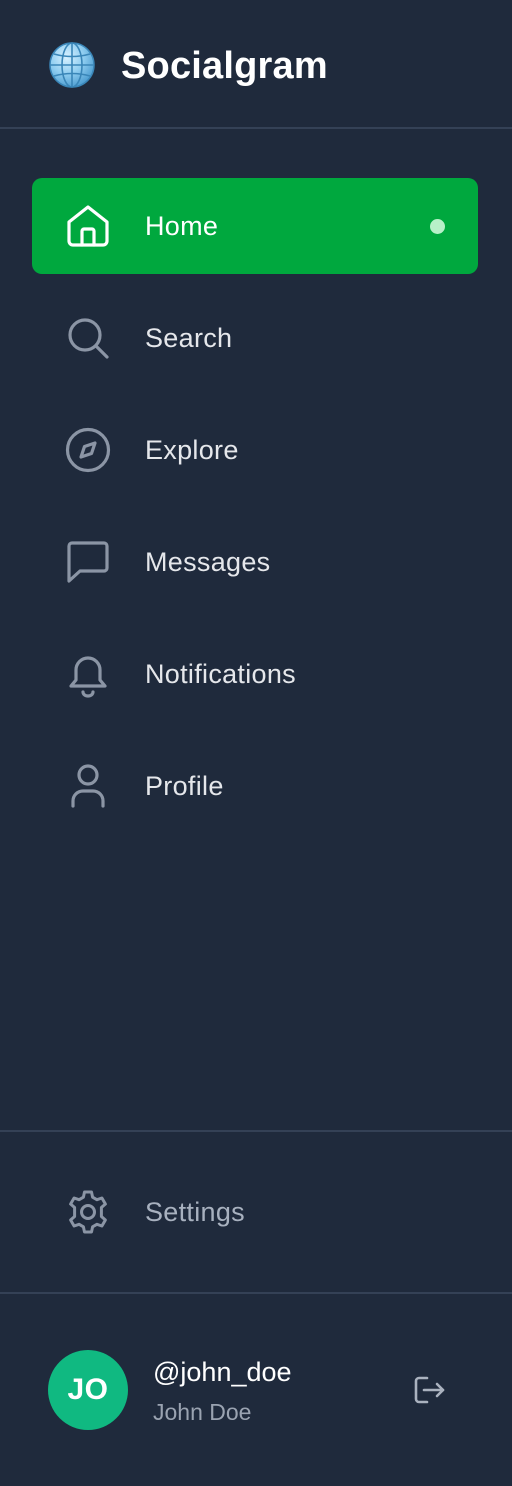 This screenshot has height=1486, width=512. I want to click on user-full-name: John Doe, so click(202, 1412).